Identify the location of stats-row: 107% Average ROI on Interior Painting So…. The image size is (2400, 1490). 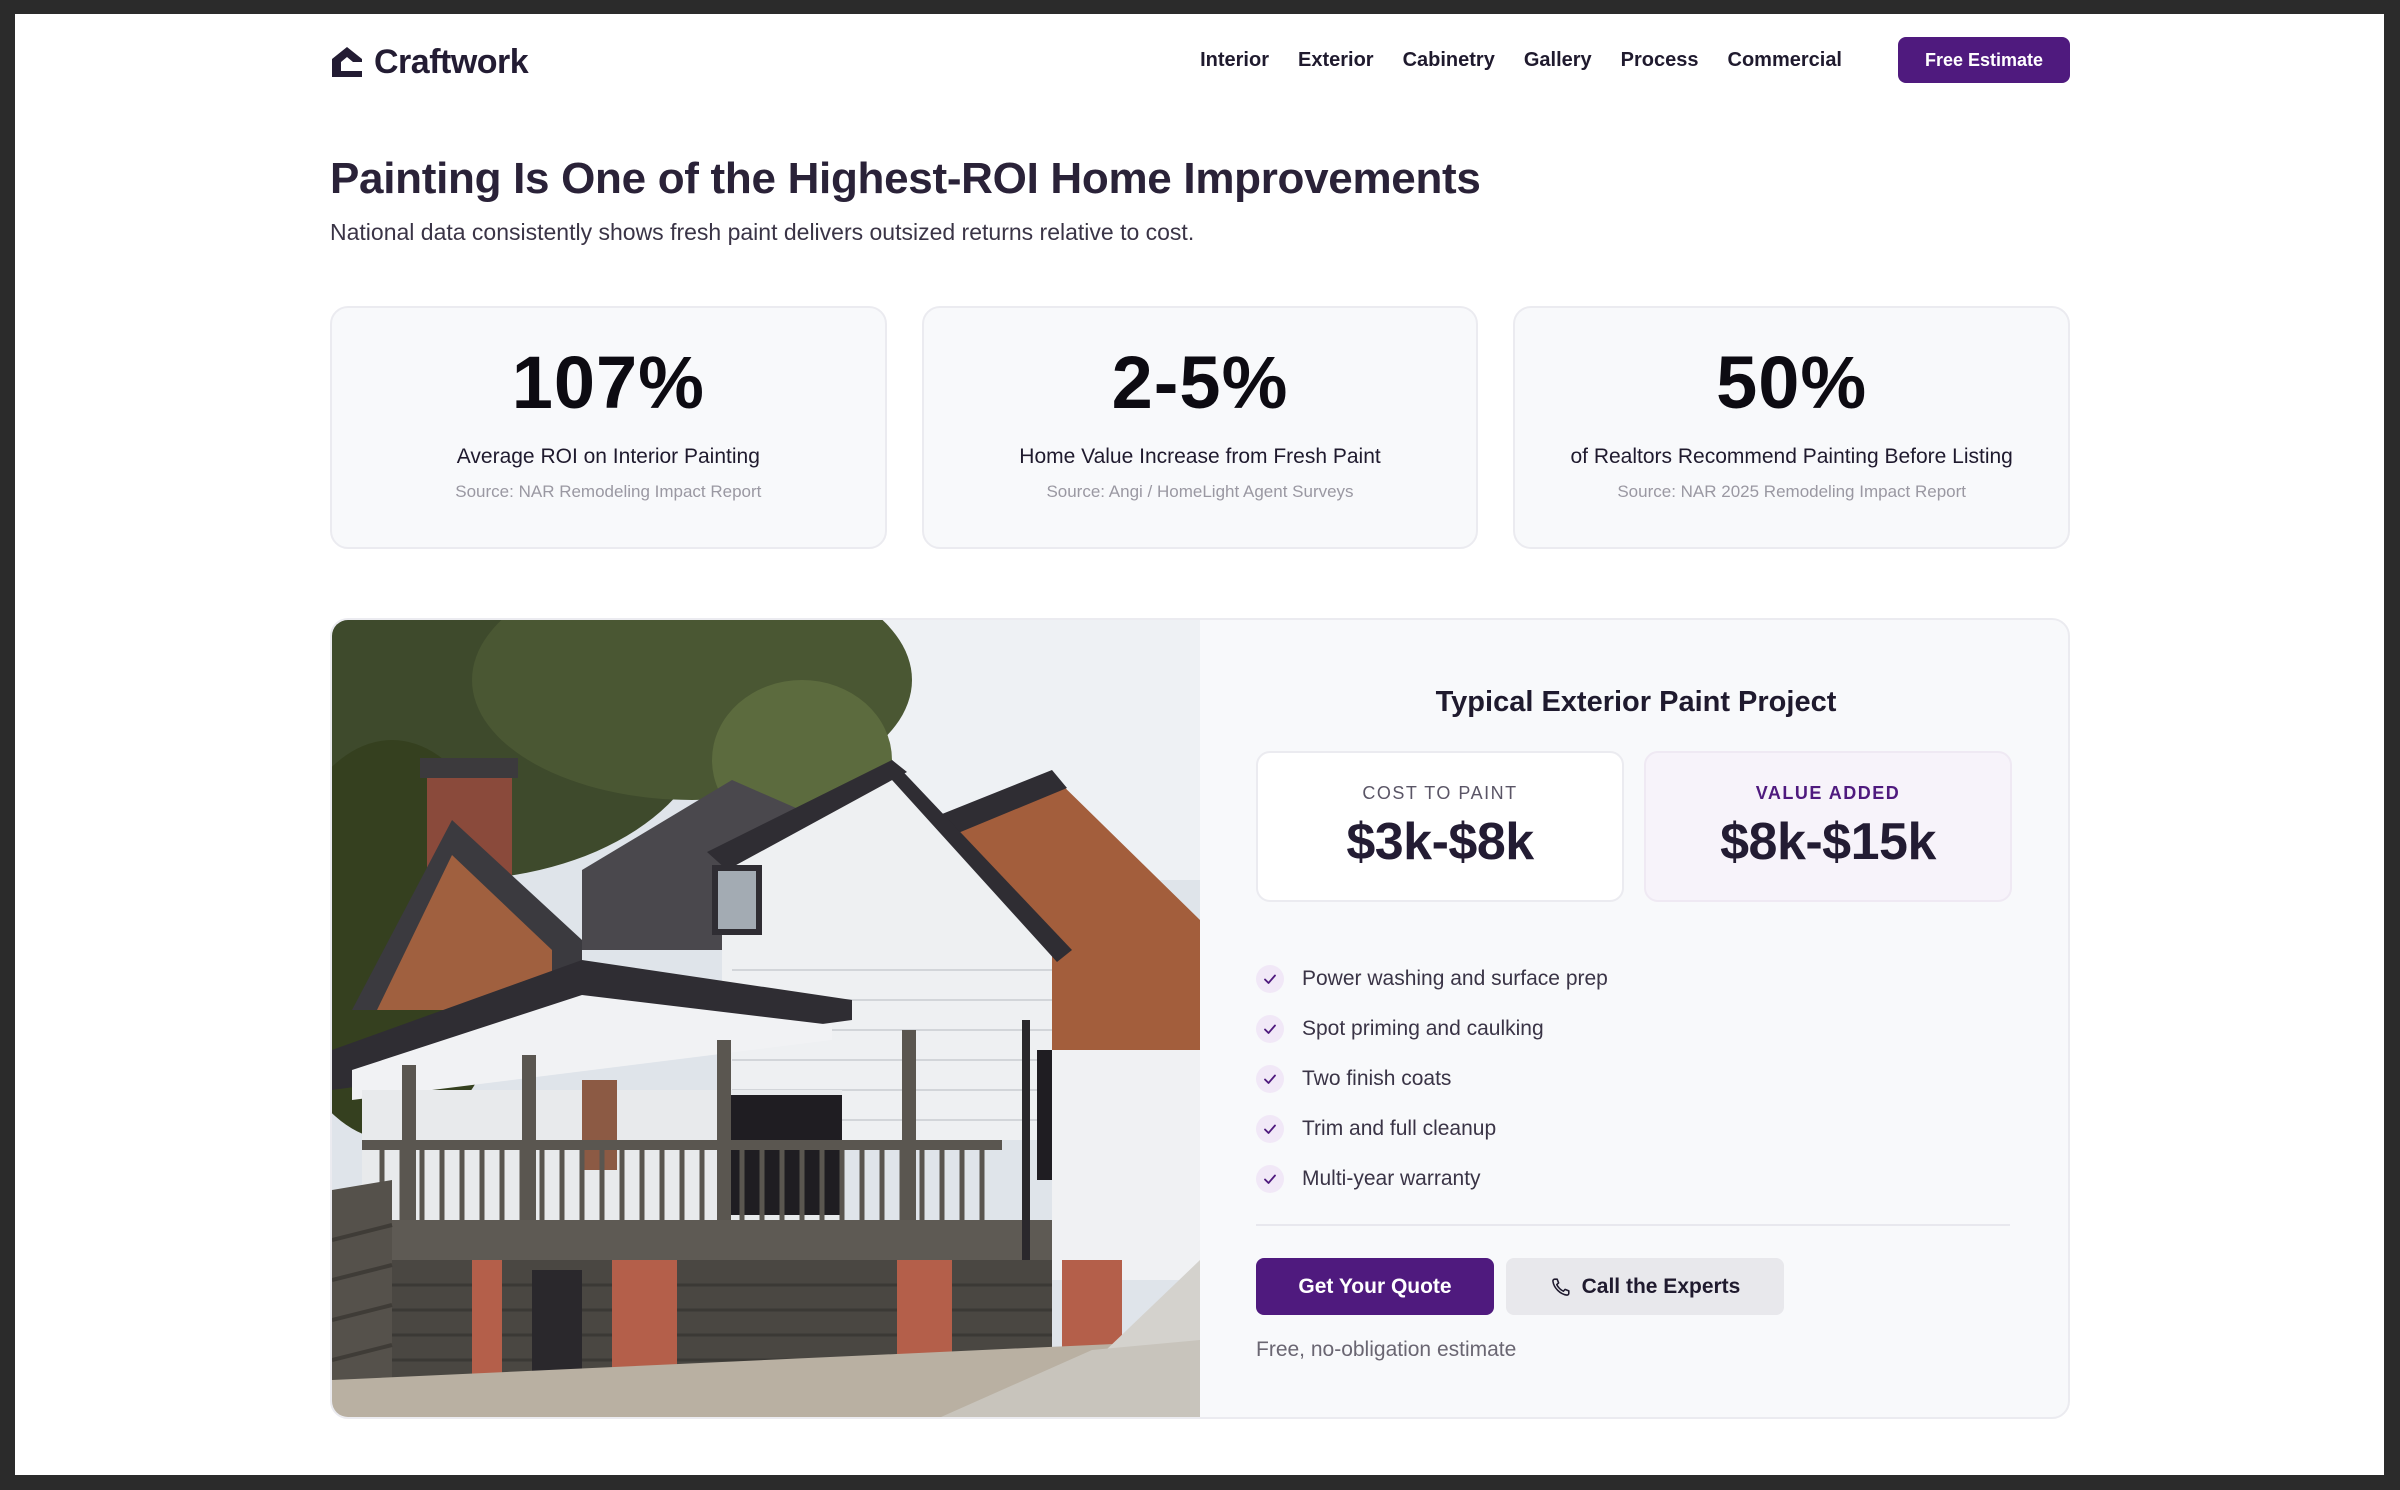
(1200, 427).